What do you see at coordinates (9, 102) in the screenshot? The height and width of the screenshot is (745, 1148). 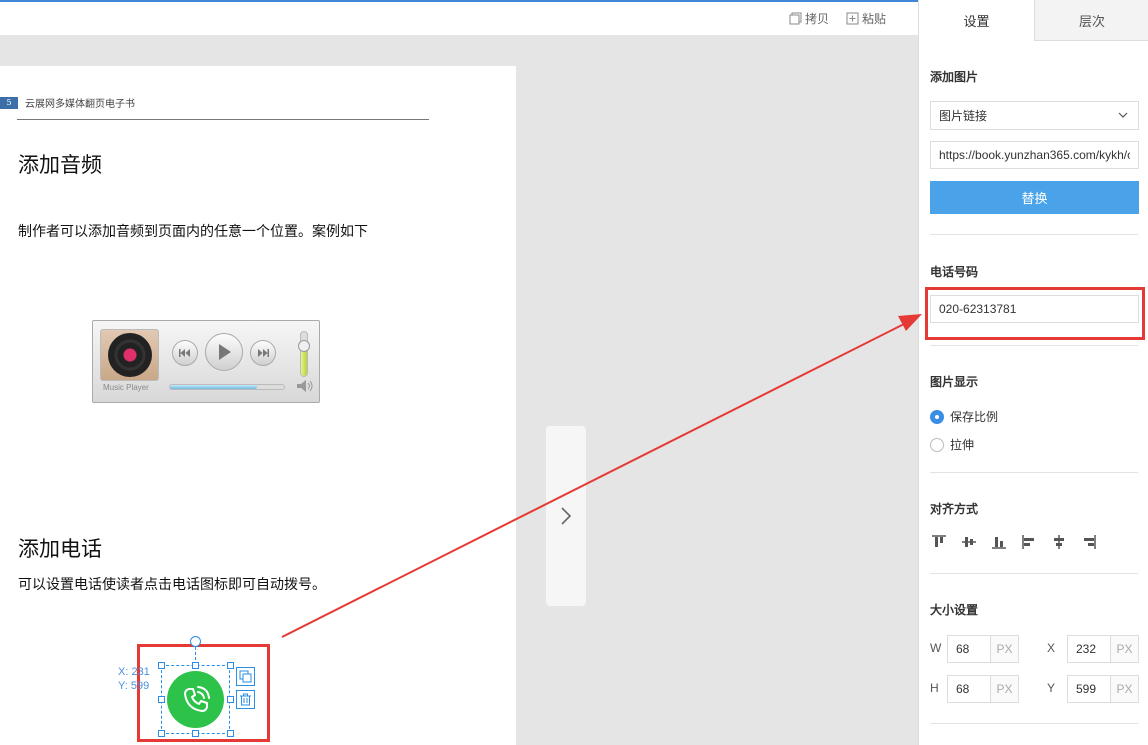 I see `page-number: 5` at bounding box center [9, 102].